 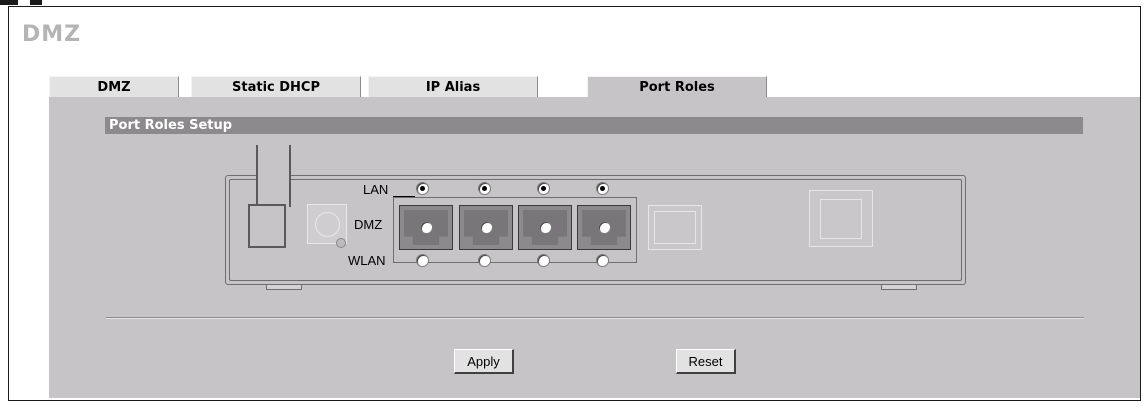 What do you see at coordinates (899, 287) in the screenshot?
I see `router-foot-right` at bounding box center [899, 287].